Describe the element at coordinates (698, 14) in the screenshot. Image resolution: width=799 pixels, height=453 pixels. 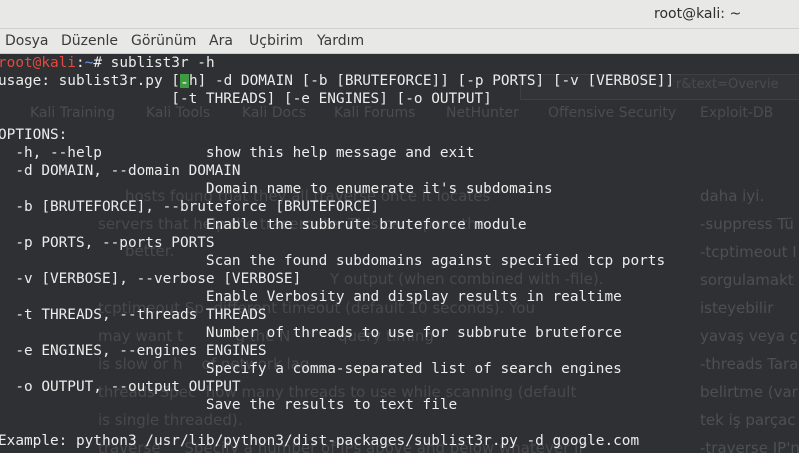
I see `window-title: root@kali: ~` at that location.